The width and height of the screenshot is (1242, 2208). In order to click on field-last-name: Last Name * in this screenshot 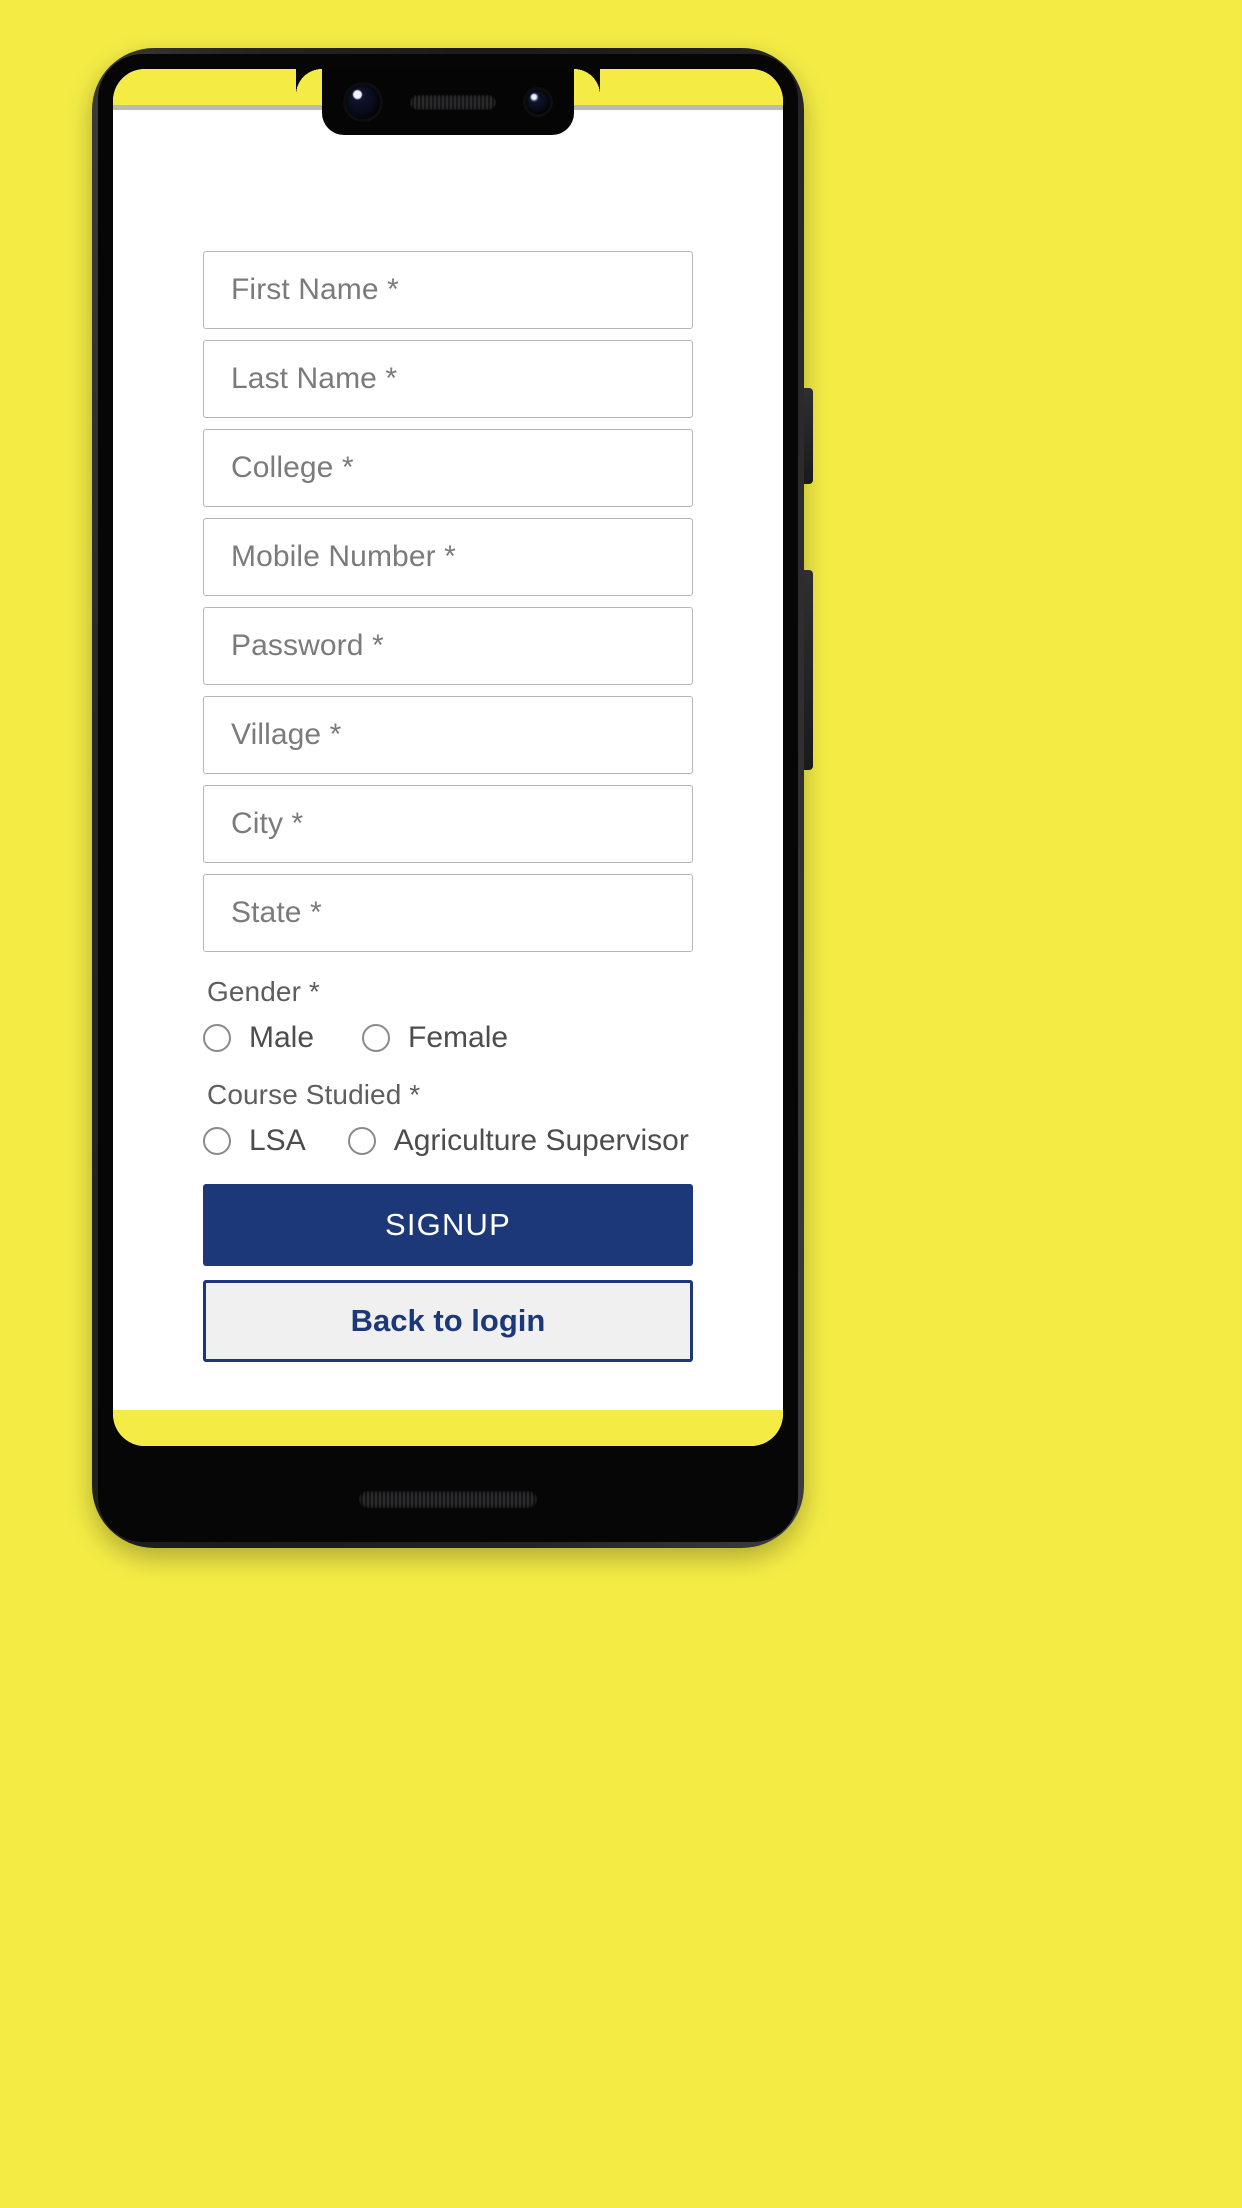, I will do `click(448, 379)`.